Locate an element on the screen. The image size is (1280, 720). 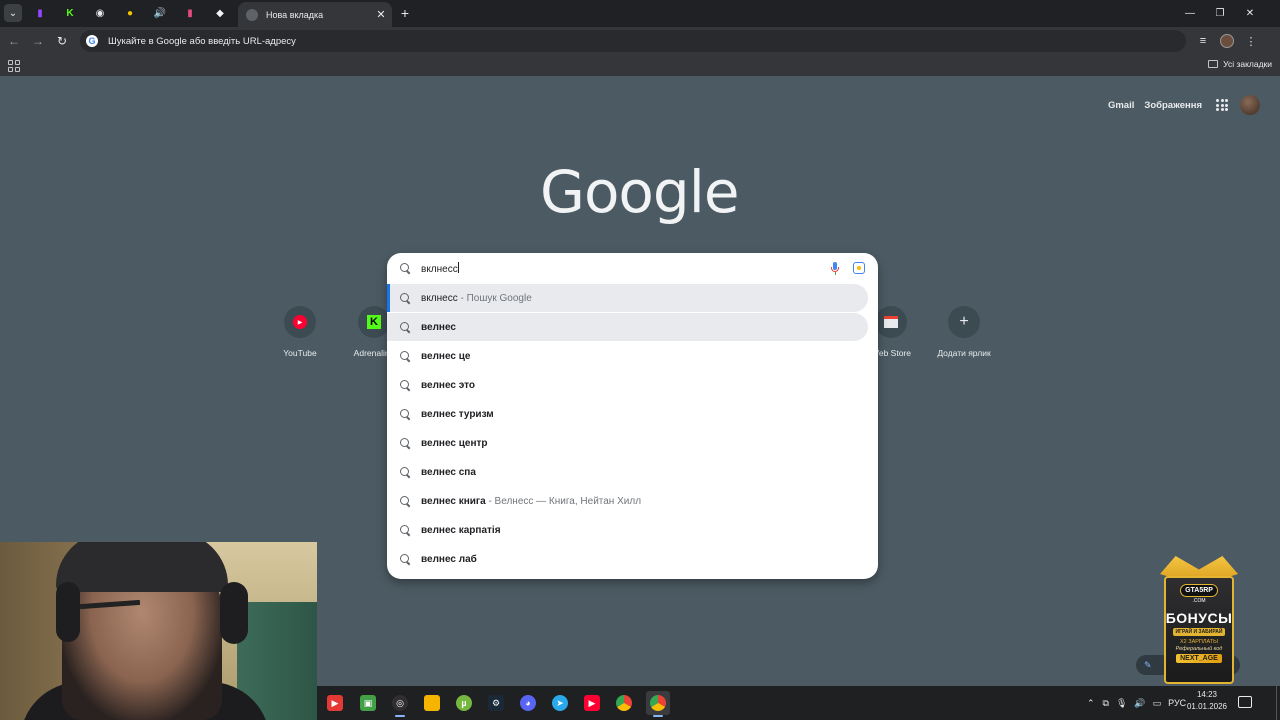
suggestion-row: велнес це is located at coordinates (627, 356).